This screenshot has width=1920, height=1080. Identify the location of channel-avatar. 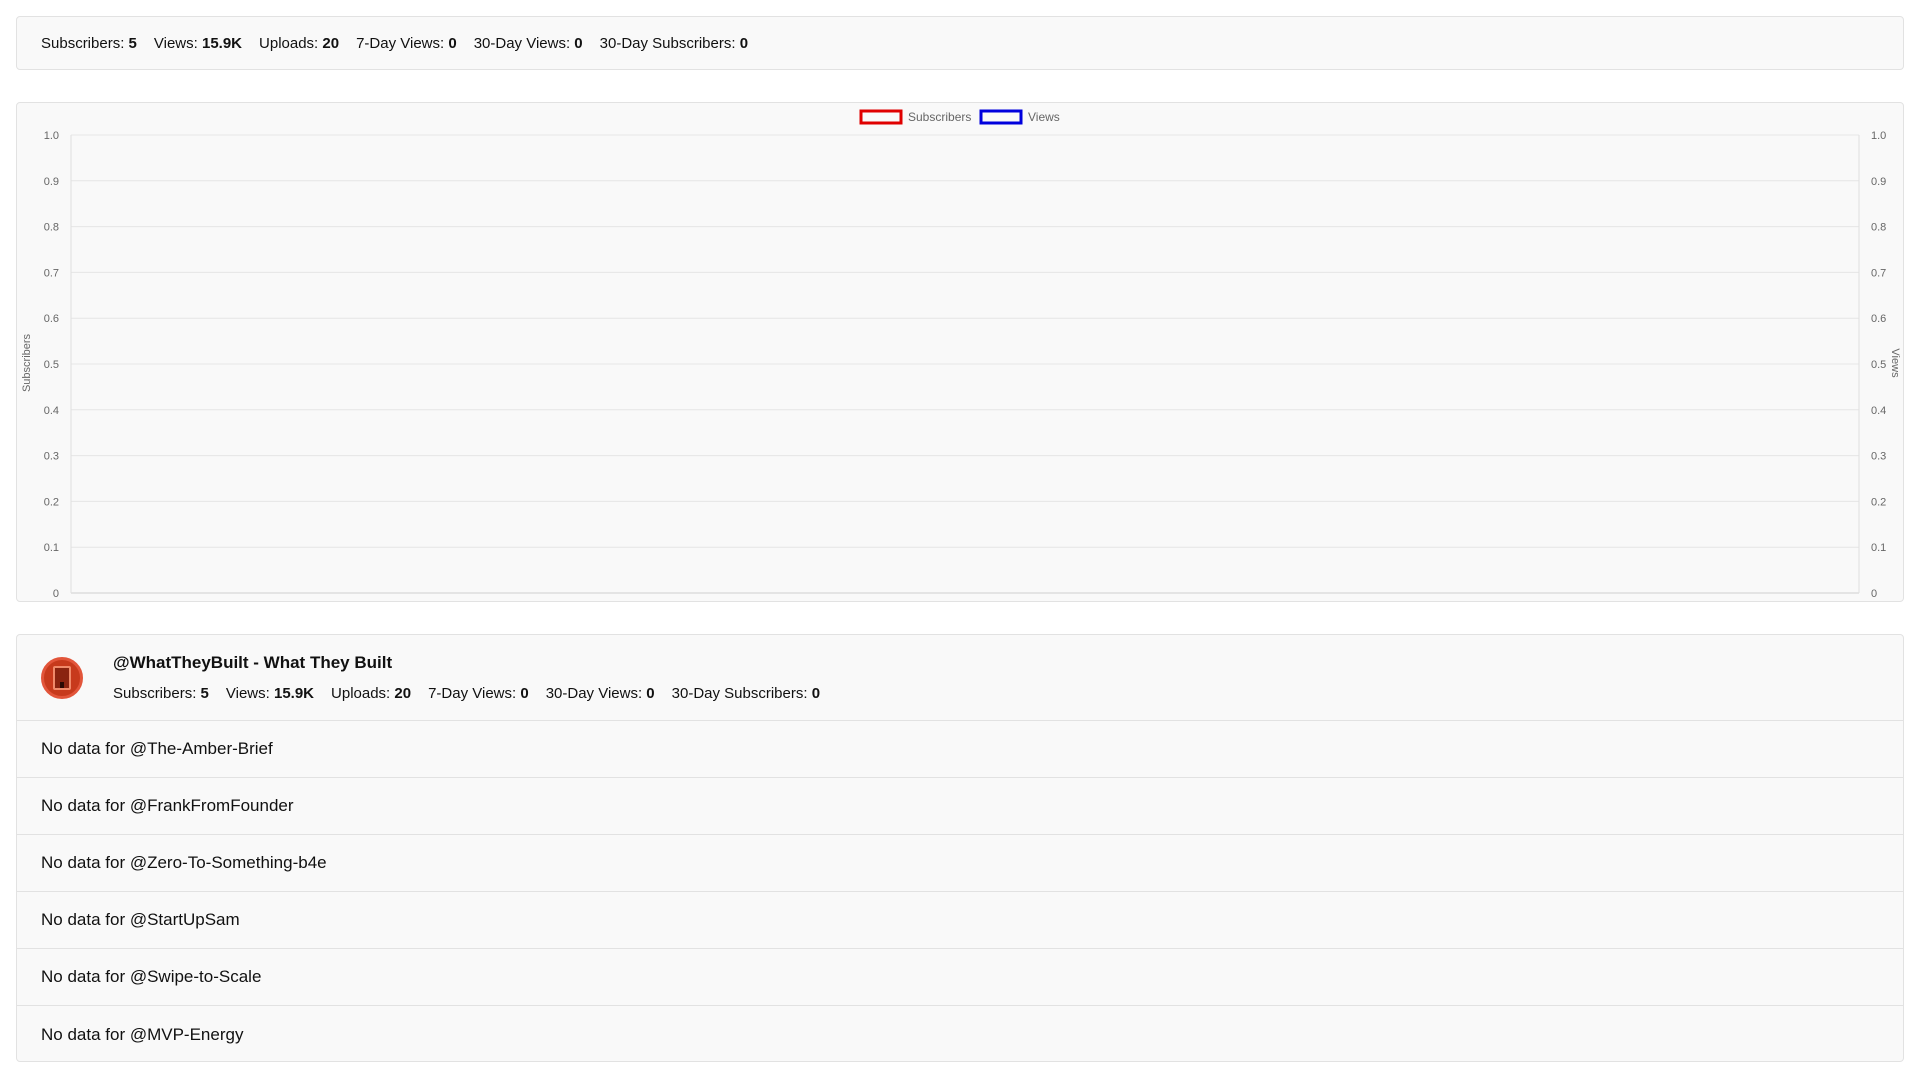
(62, 678).